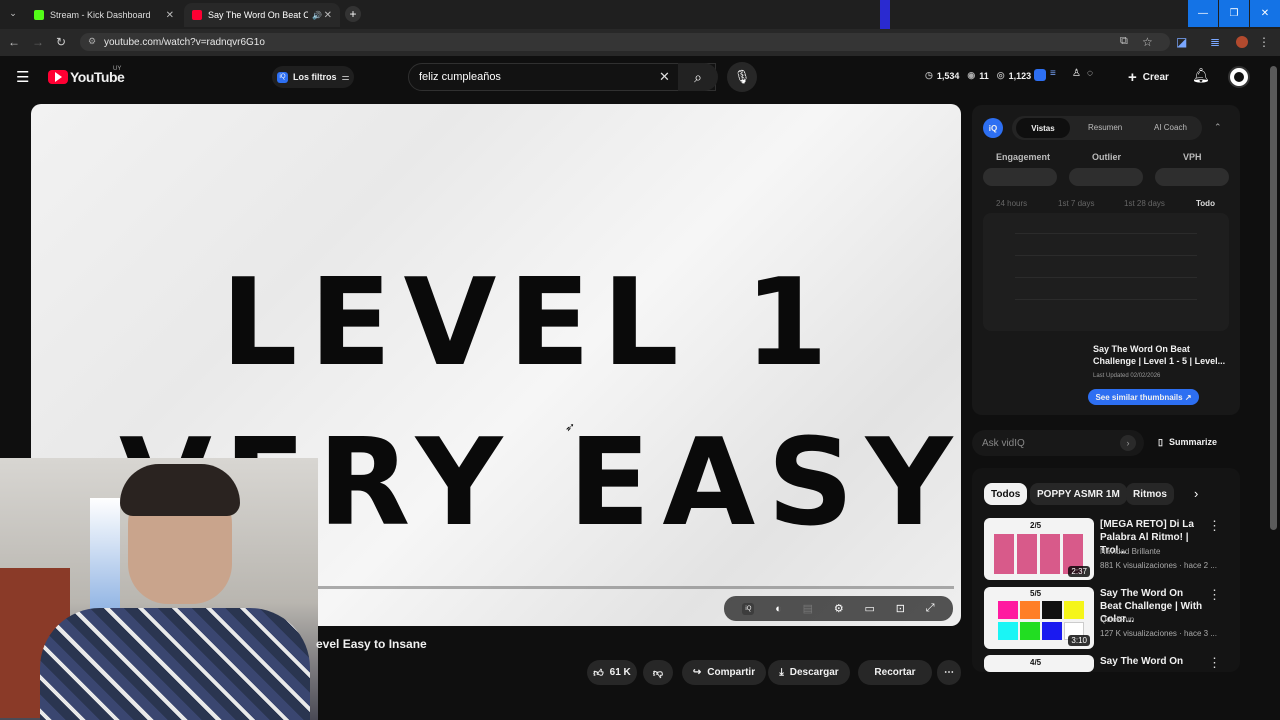 The height and width of the screenshot is (720, 1280). What do you see at coordinates (1020, 75) in the screenshot?
I see `stat-items: 1,123` at bounding box center [1020, 75].